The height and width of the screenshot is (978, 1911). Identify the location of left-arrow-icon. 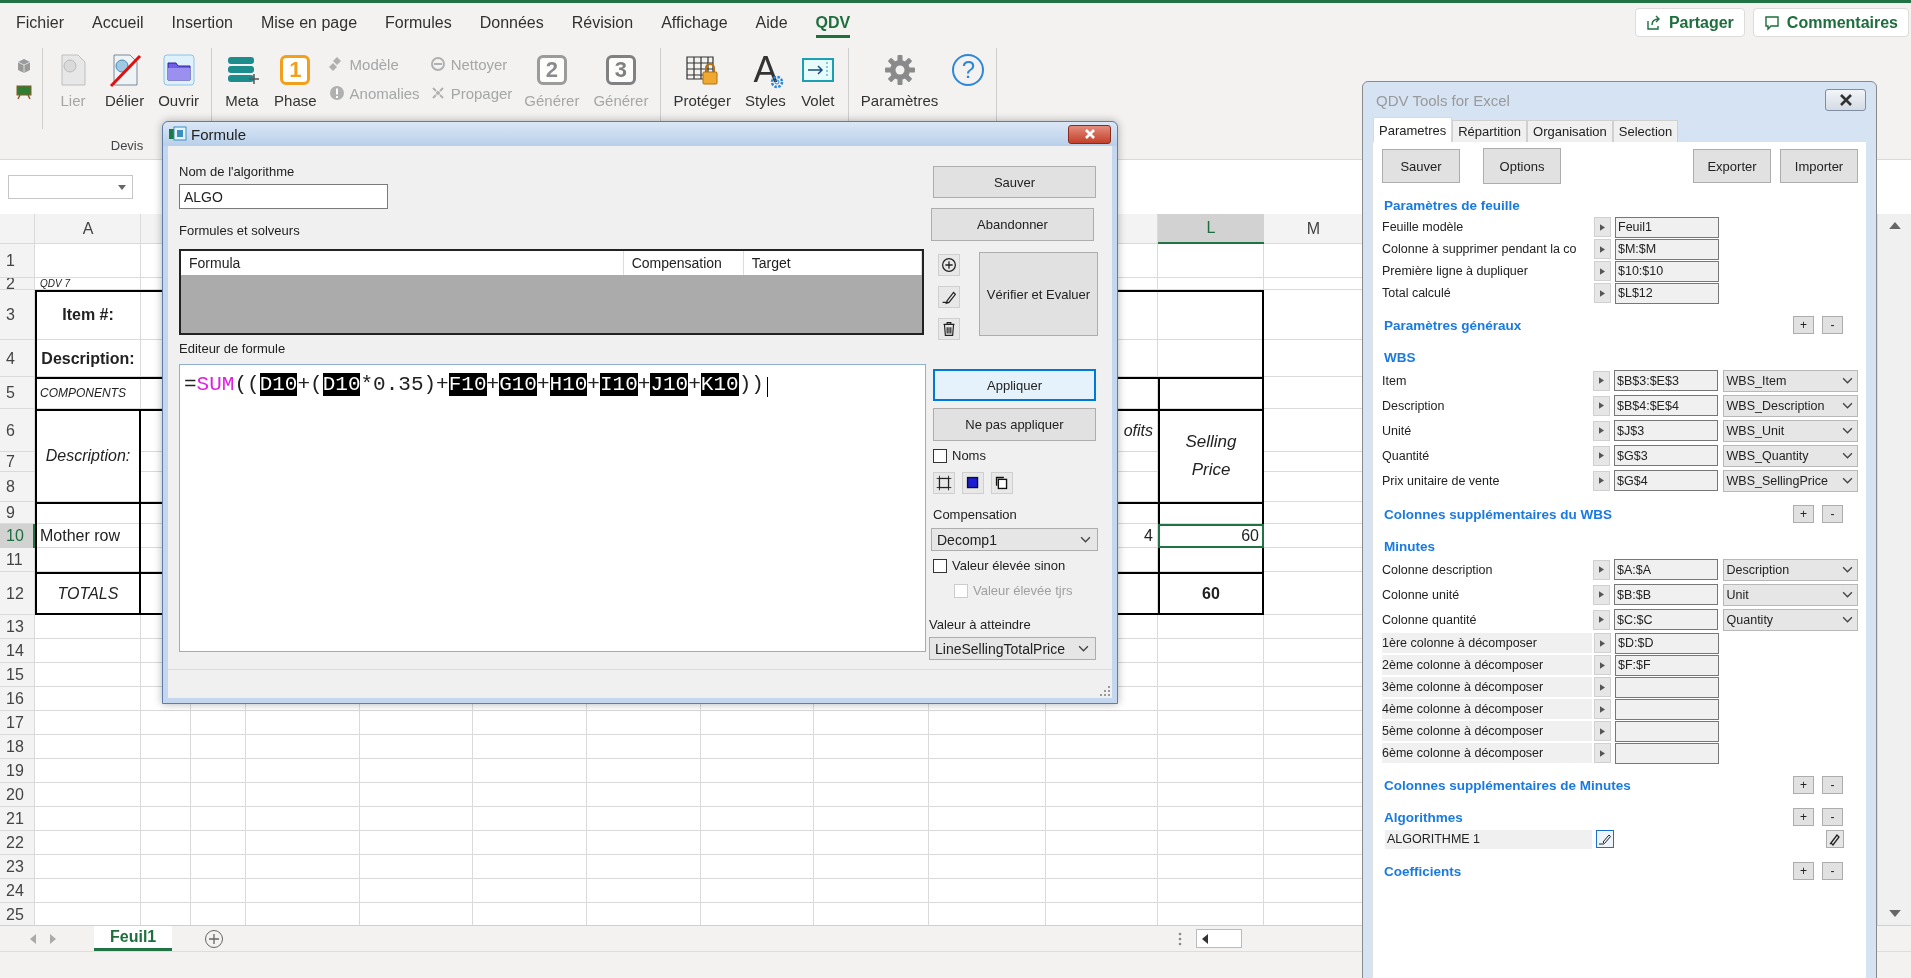
(1205, 938).